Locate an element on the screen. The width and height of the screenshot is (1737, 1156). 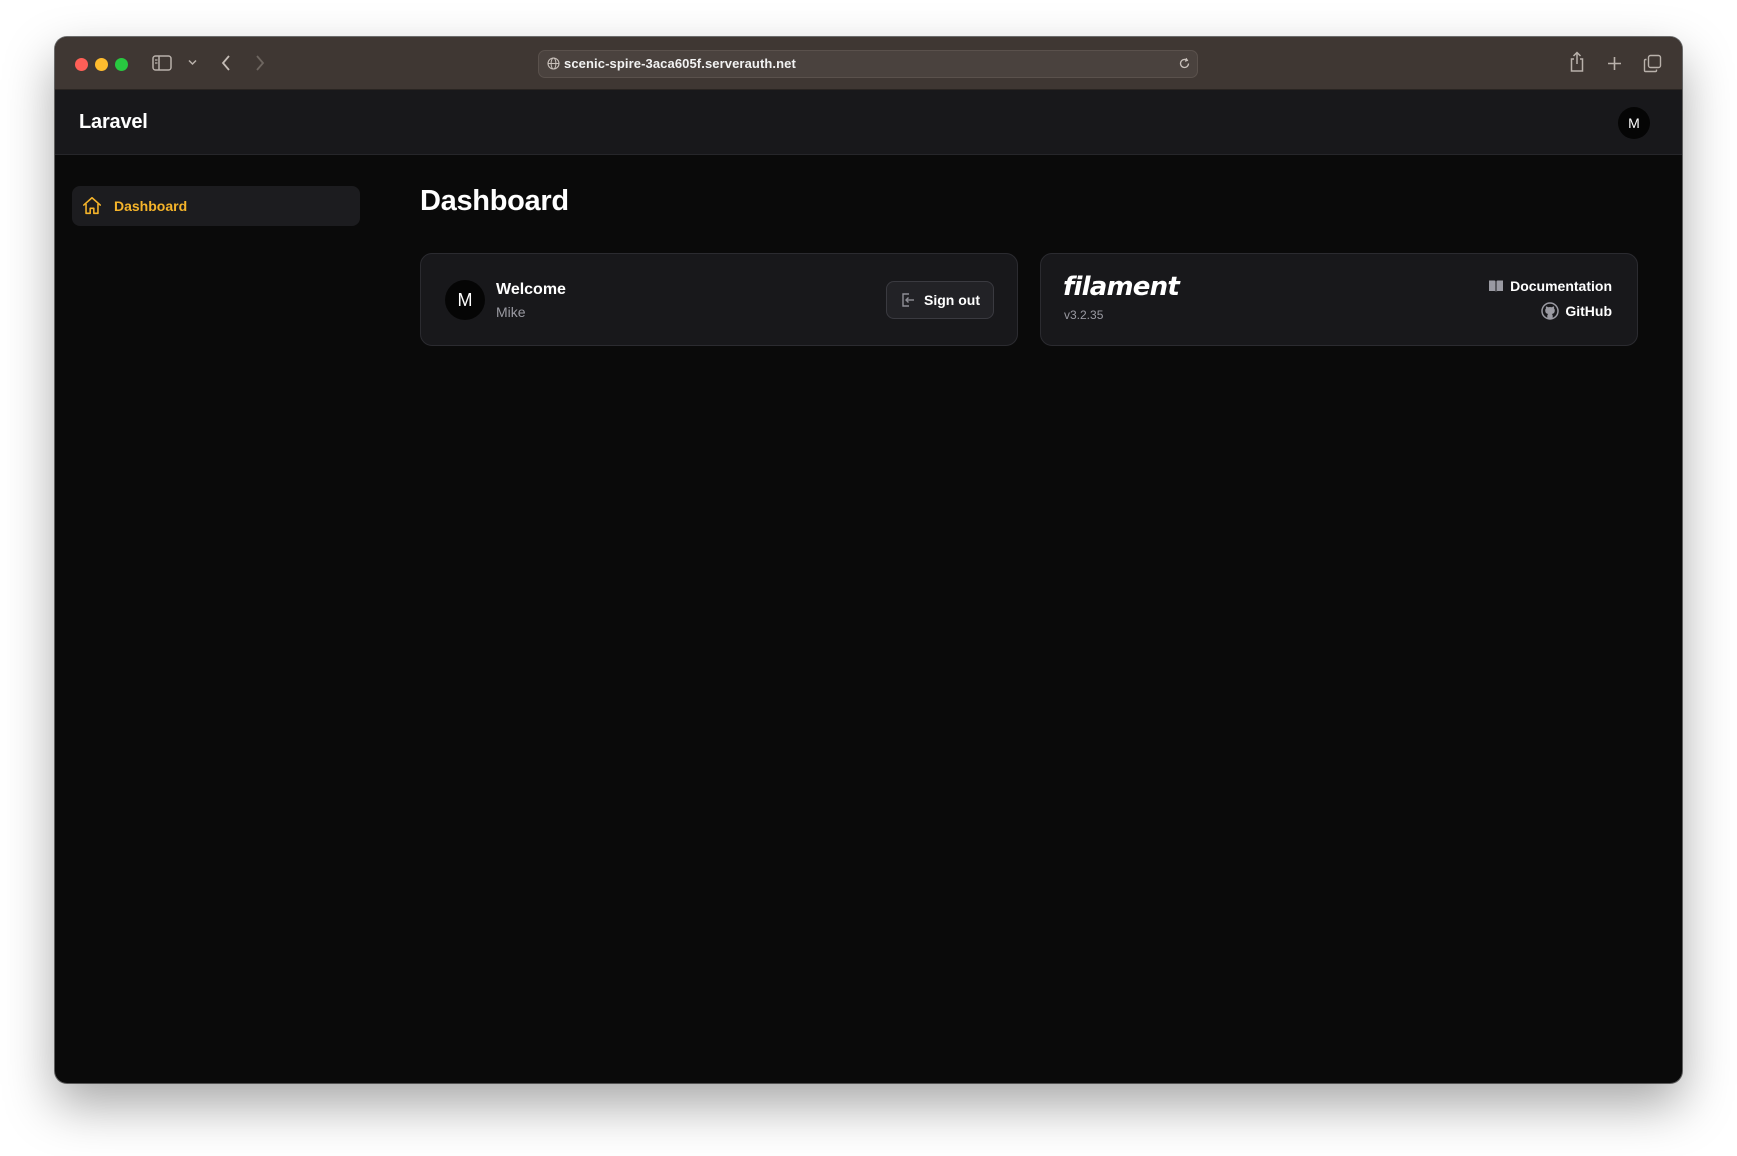
home-icon is located at coordinates (92, 206).